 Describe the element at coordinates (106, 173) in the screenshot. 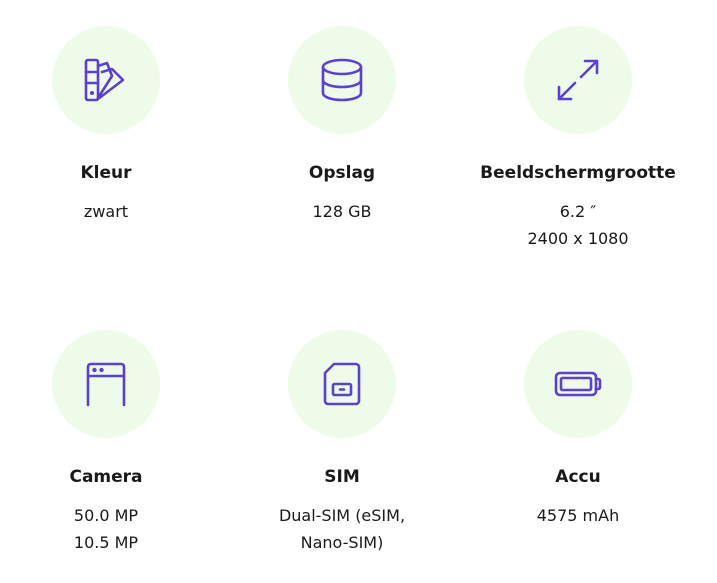

I see `spec-title: Kleur` at that location.